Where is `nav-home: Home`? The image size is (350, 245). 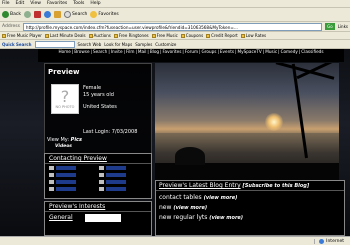
nav-home: Home is located at coordinates (64, 51).